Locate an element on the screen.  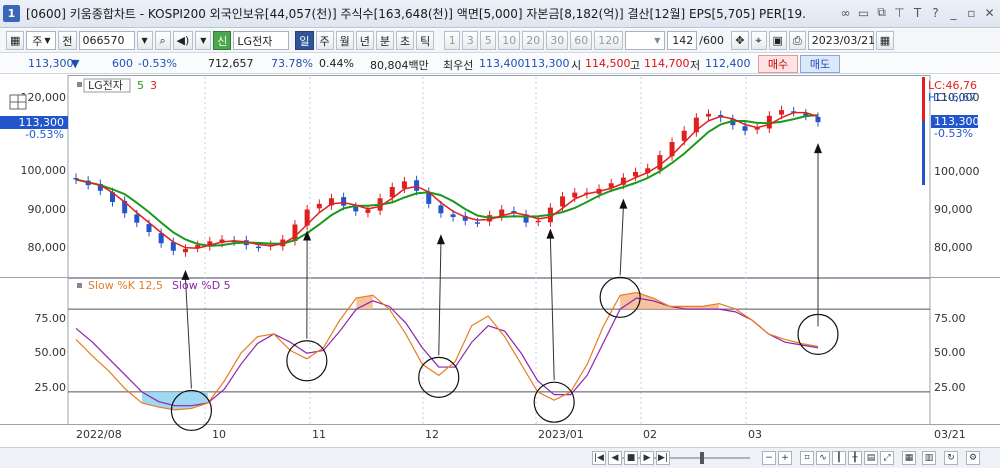
price-legend-ma1: 5 is located at coordinates (140, 85).